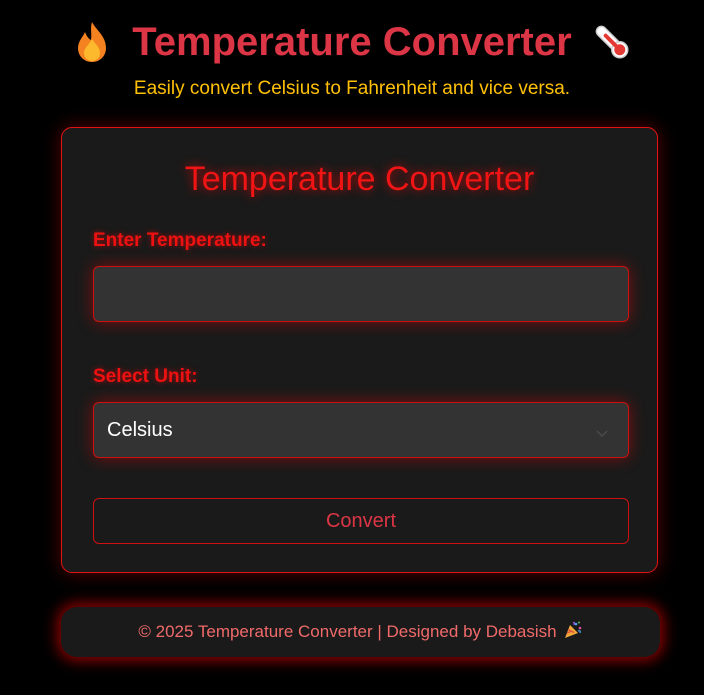  What do you see at coordinates (612, 42) in the screenshot?
I see `thermometer-icon` at bounding box center [612, 42].